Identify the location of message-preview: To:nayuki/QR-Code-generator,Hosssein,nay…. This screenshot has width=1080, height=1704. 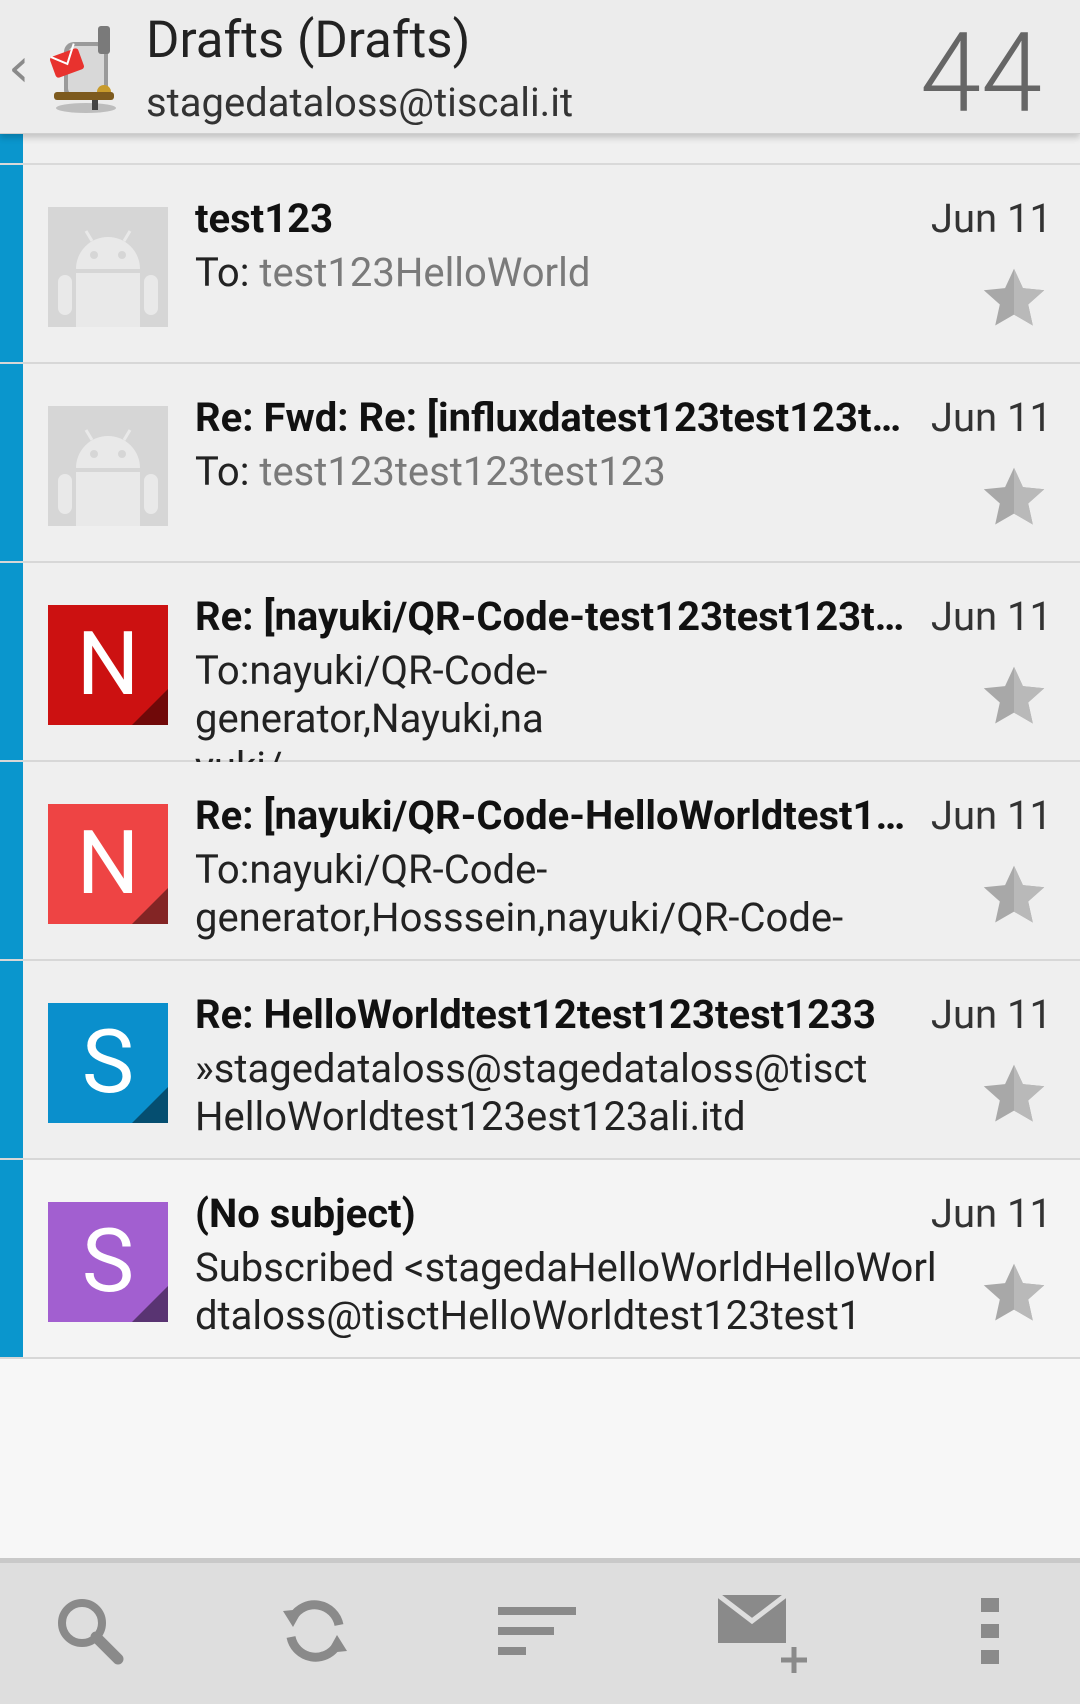
(519, 893).